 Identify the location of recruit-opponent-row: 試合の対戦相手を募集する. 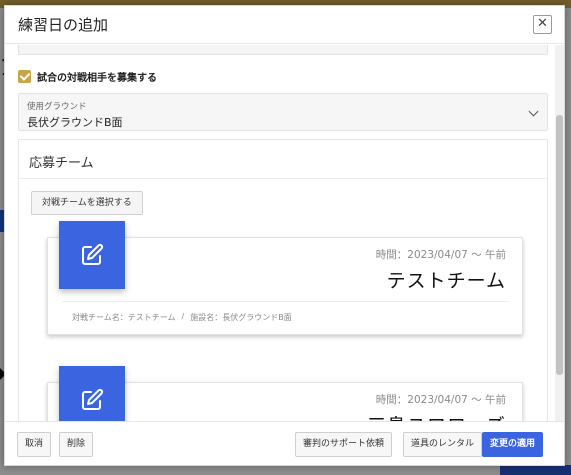
(87, 76).